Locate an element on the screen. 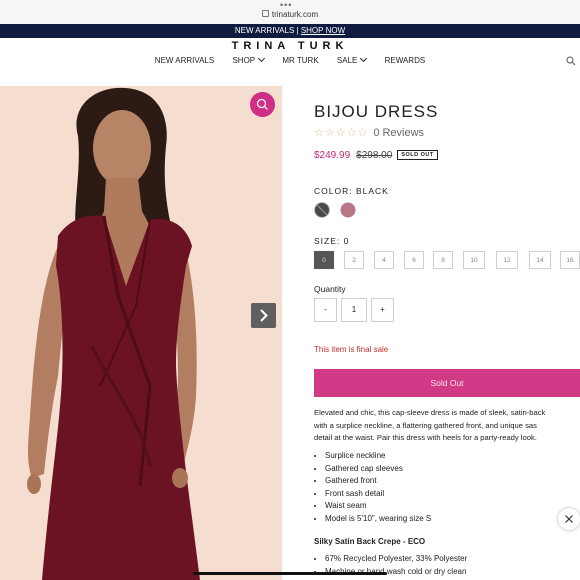 This screenshot has width=580, height=580. list-item: Waist seam is located at coordinates (378, 506).